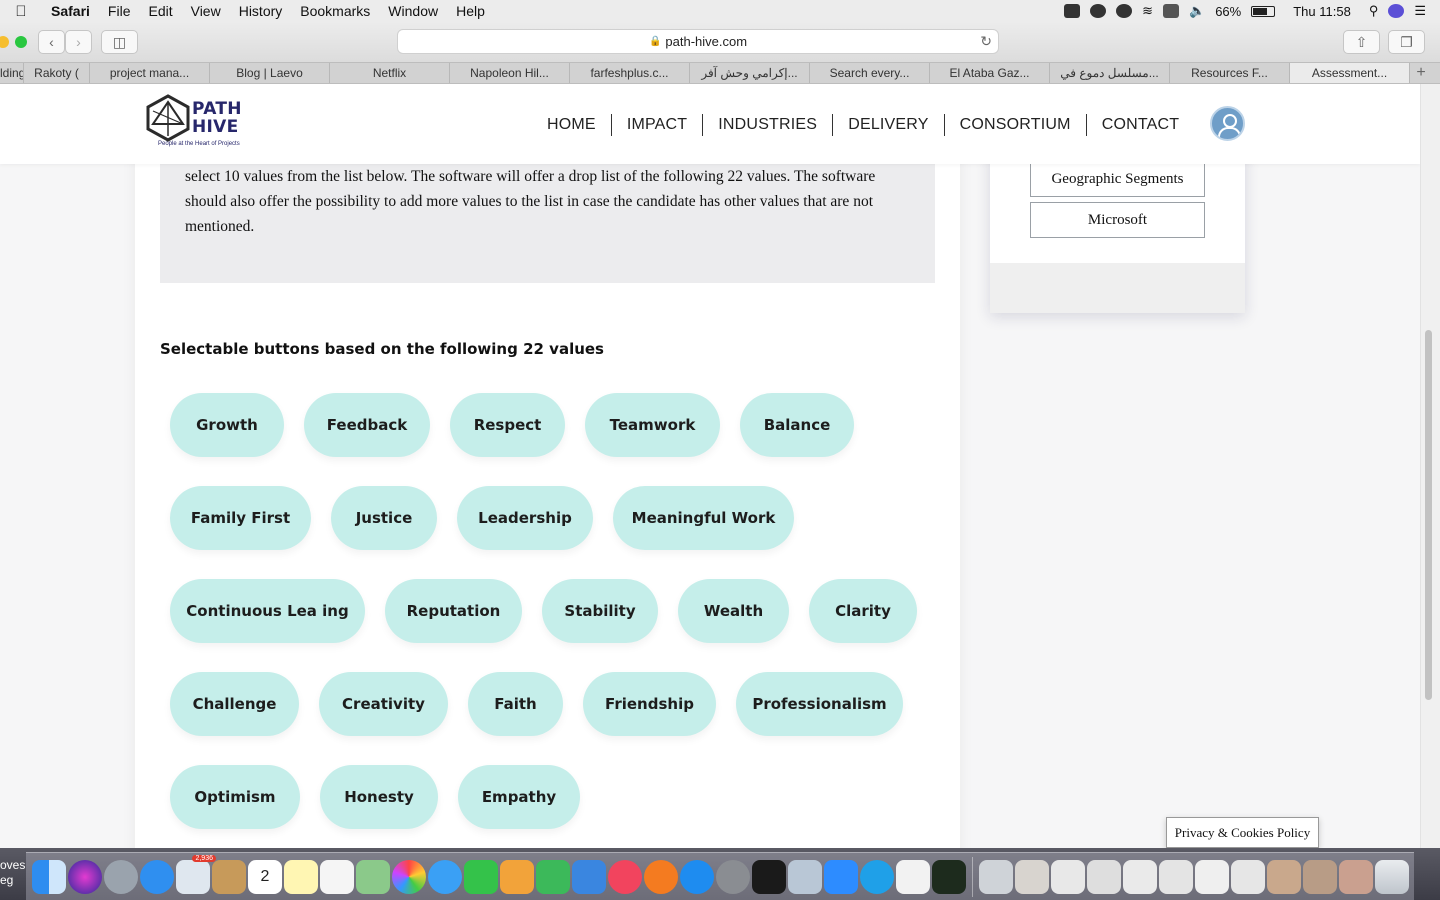  What do you see at coordinates (888, 125) in the screenshot?
I see `nav-delivery: DELIVERY` at bounding box center [888, 125].